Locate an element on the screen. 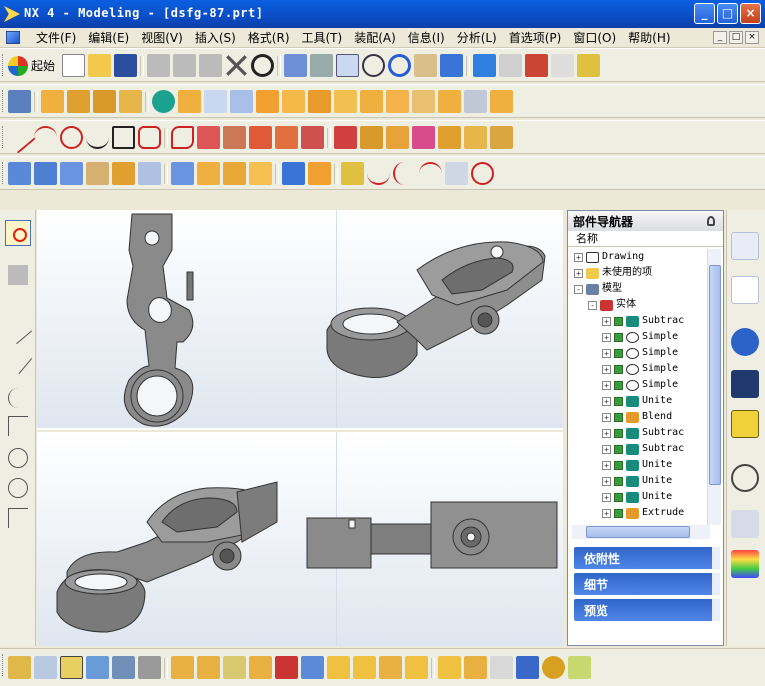 The image size is (765, 686). check-mate-icon is located at coordinates (579, 667).